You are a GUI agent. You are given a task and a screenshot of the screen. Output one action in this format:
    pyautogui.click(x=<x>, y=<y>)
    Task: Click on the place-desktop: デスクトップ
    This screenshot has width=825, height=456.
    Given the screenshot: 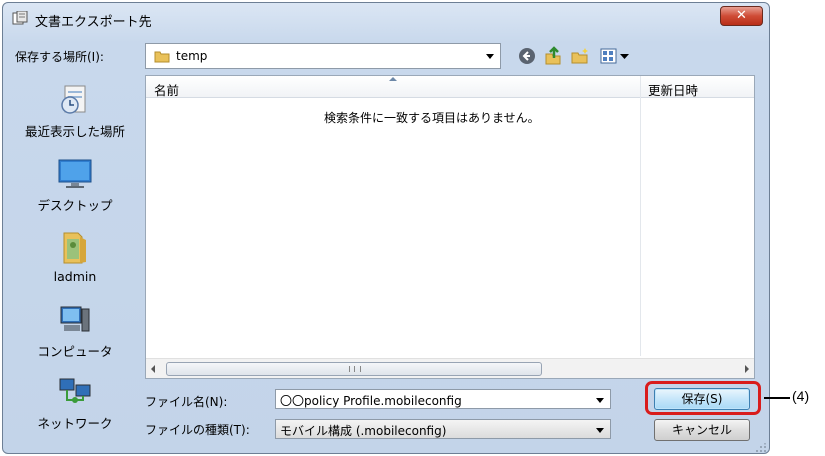 What is the action you would take?
    pyautogui.click(x=75, y=185)
    